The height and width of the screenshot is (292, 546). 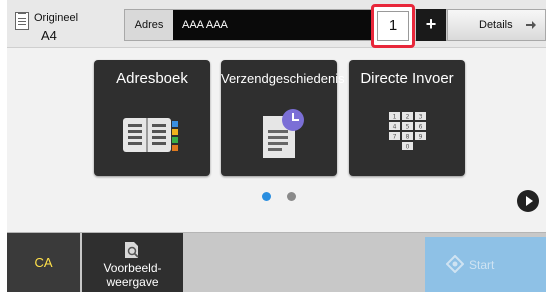 I want to click on preview-label-line2: weergave, so click(x=132, y=282).